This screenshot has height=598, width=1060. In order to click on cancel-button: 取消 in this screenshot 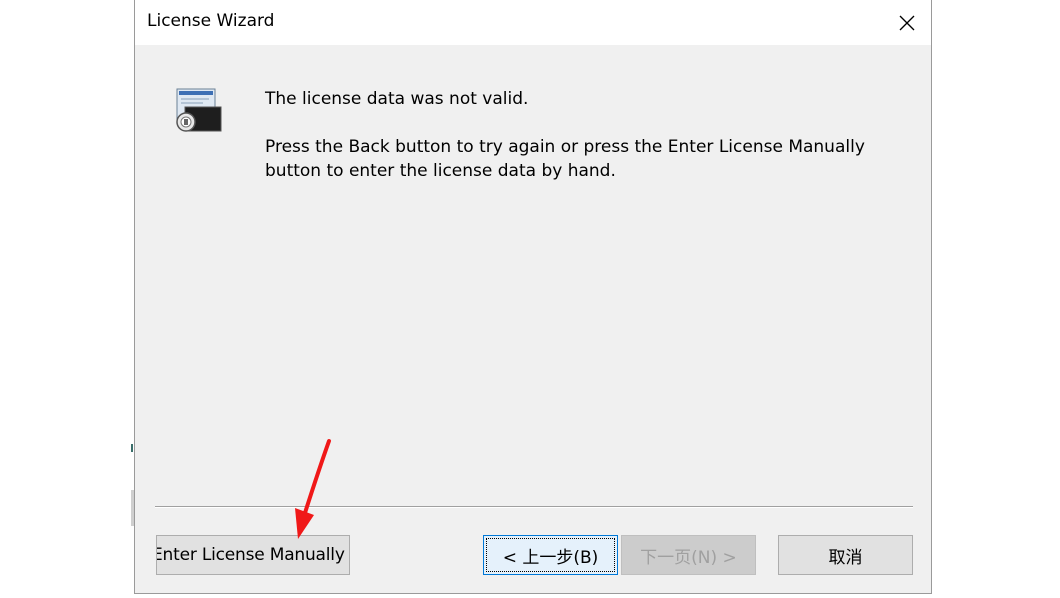, I will do `click(845, 555)`.